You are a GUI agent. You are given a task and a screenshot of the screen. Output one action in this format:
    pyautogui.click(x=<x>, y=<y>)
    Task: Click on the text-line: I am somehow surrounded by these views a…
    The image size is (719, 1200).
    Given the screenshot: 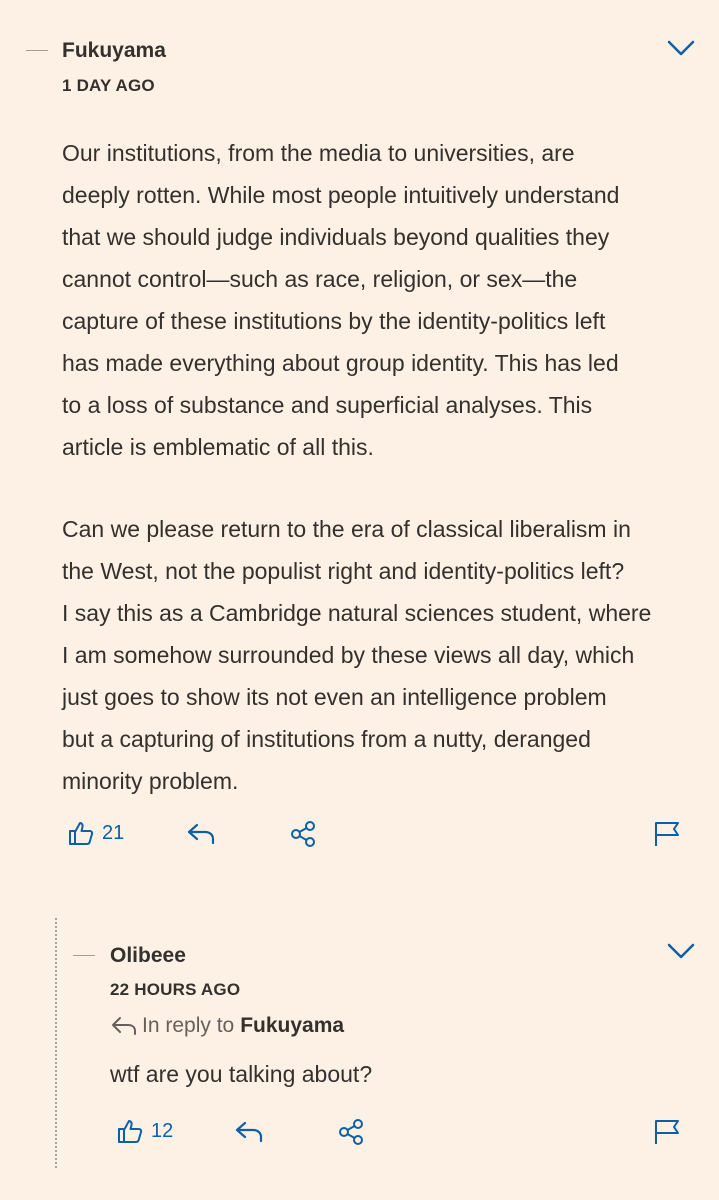 What is the action you would take?
    pyautogui.click(x=348, y=655)
    